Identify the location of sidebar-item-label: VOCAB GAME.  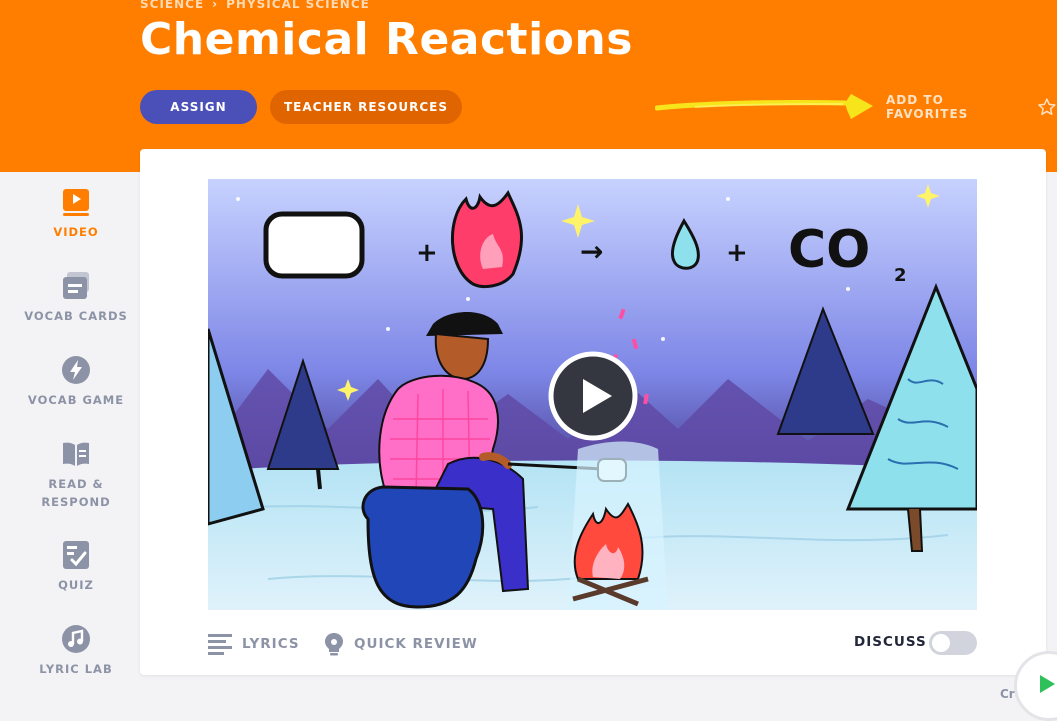
(76, 400).